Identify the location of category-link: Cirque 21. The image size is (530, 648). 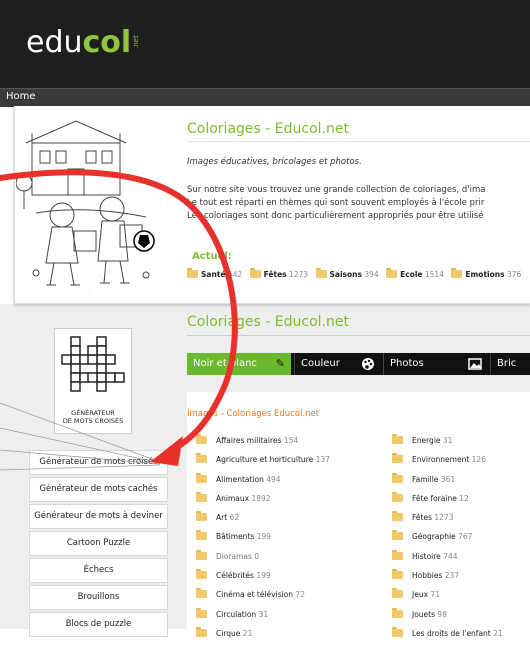
(263, 637).